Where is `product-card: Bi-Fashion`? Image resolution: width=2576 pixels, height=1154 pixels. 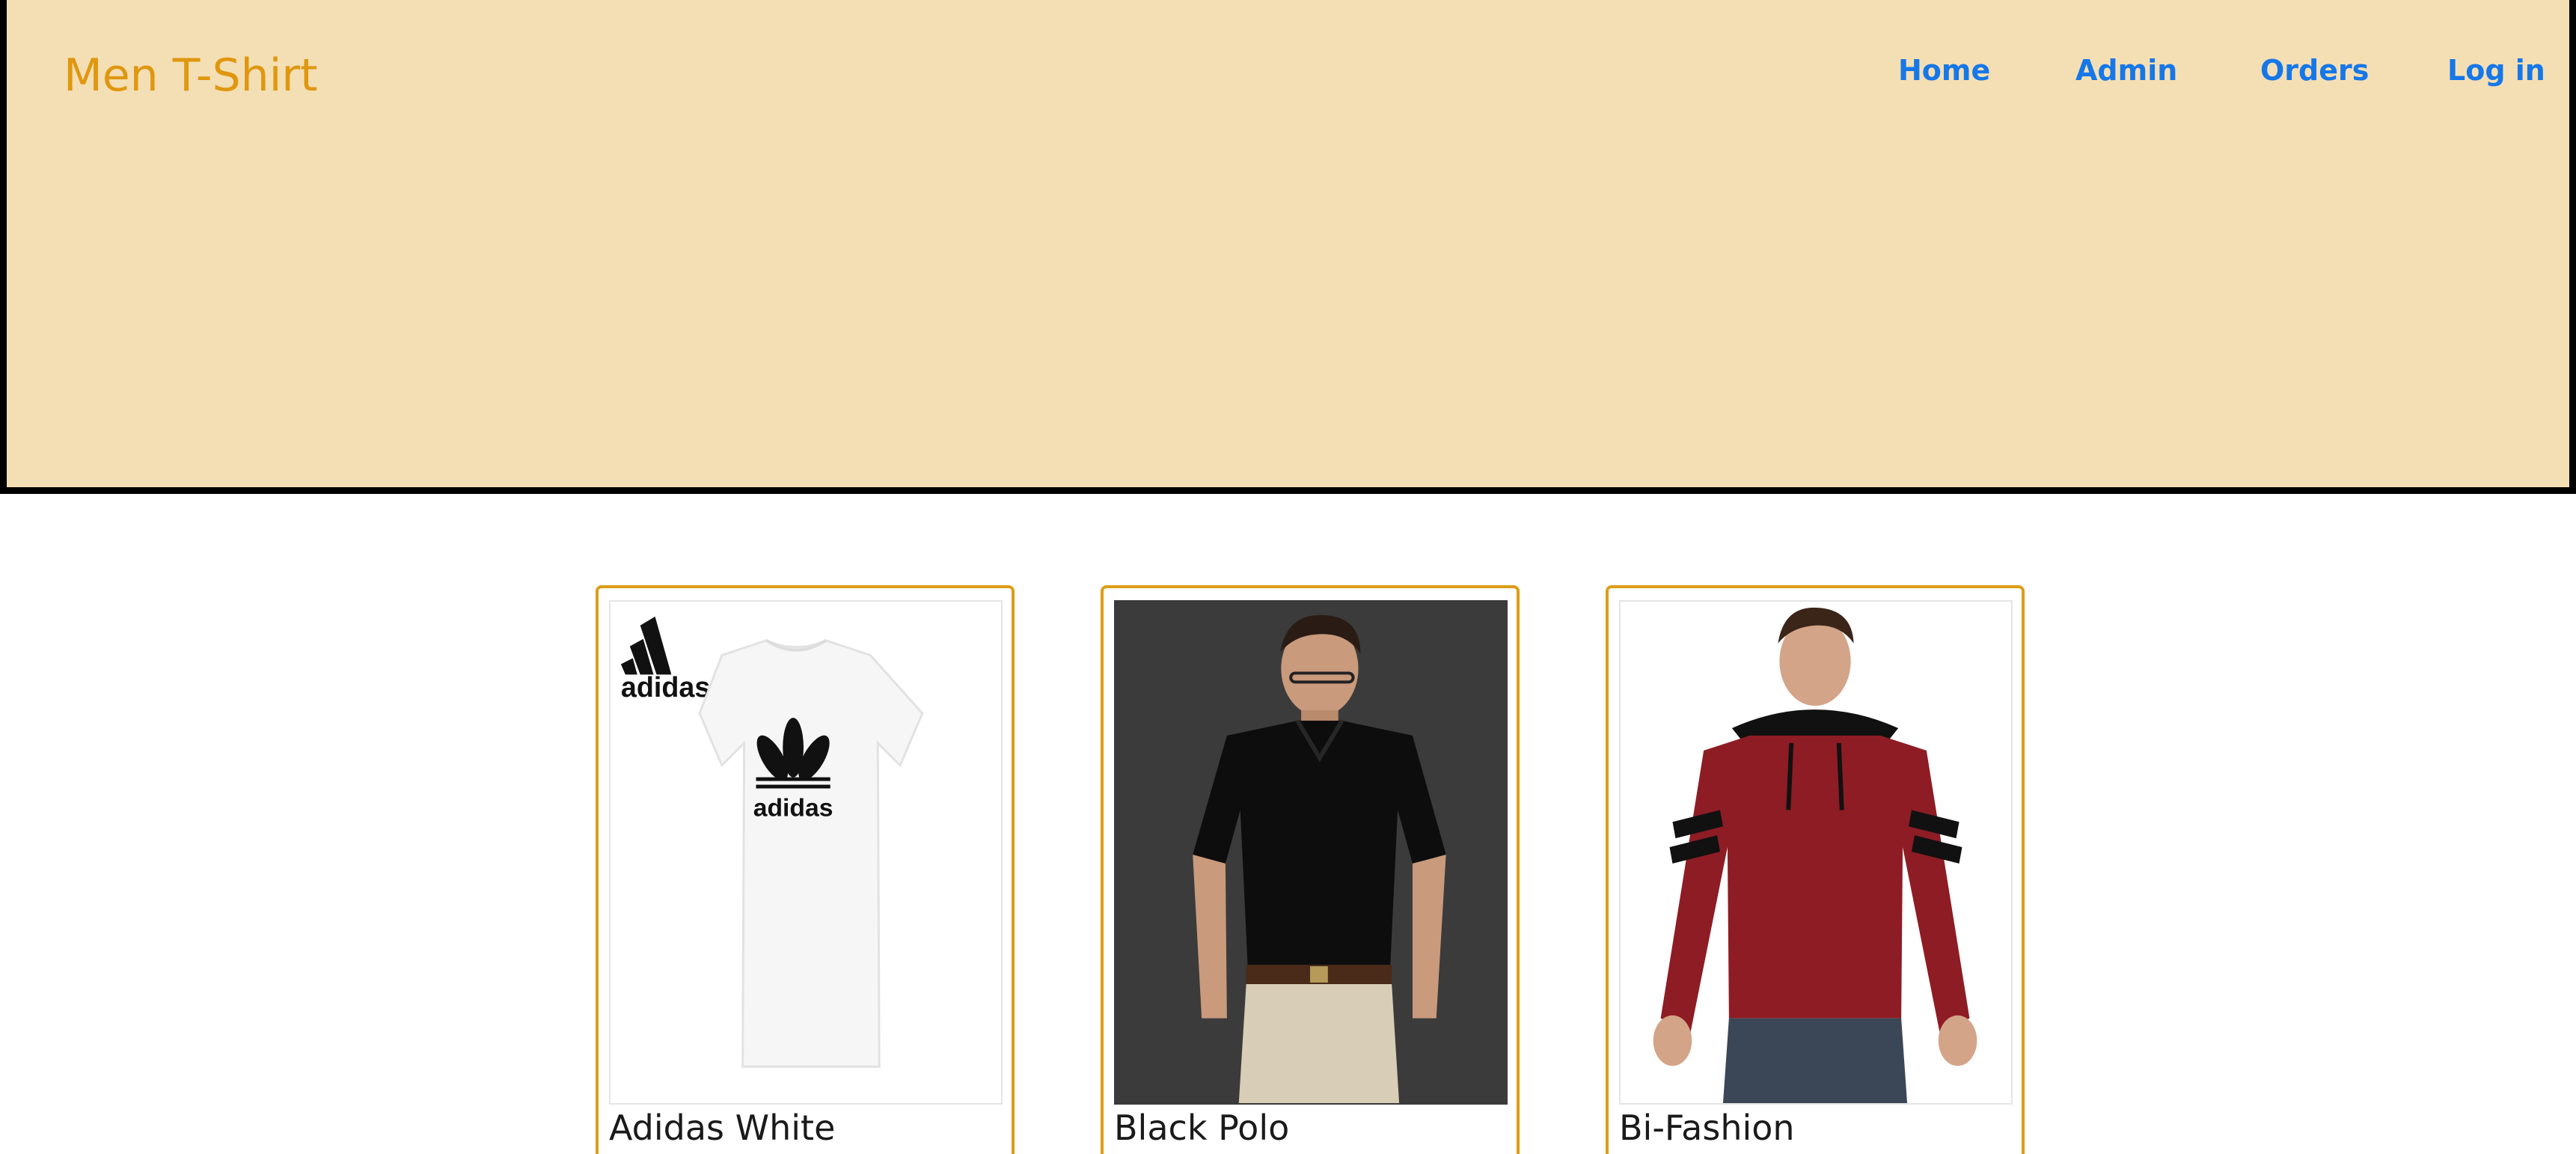
product-card: Bi-Fashion is located at coordinates (1815, 869).